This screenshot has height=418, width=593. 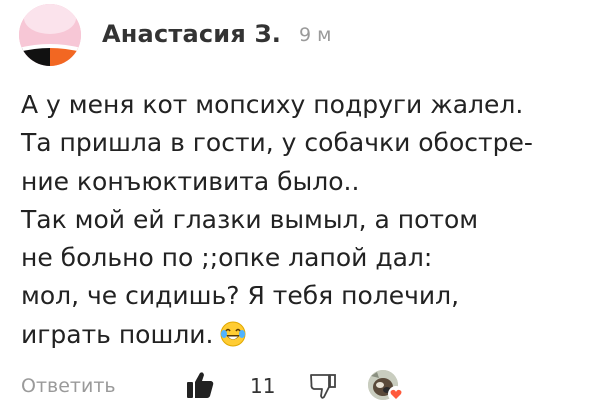 What do you see at coordinates (250, 219) in the screenshot?
I see `comment-line: Так мой ей глазки вымыл, а потом` at bounding box center [250, 219].